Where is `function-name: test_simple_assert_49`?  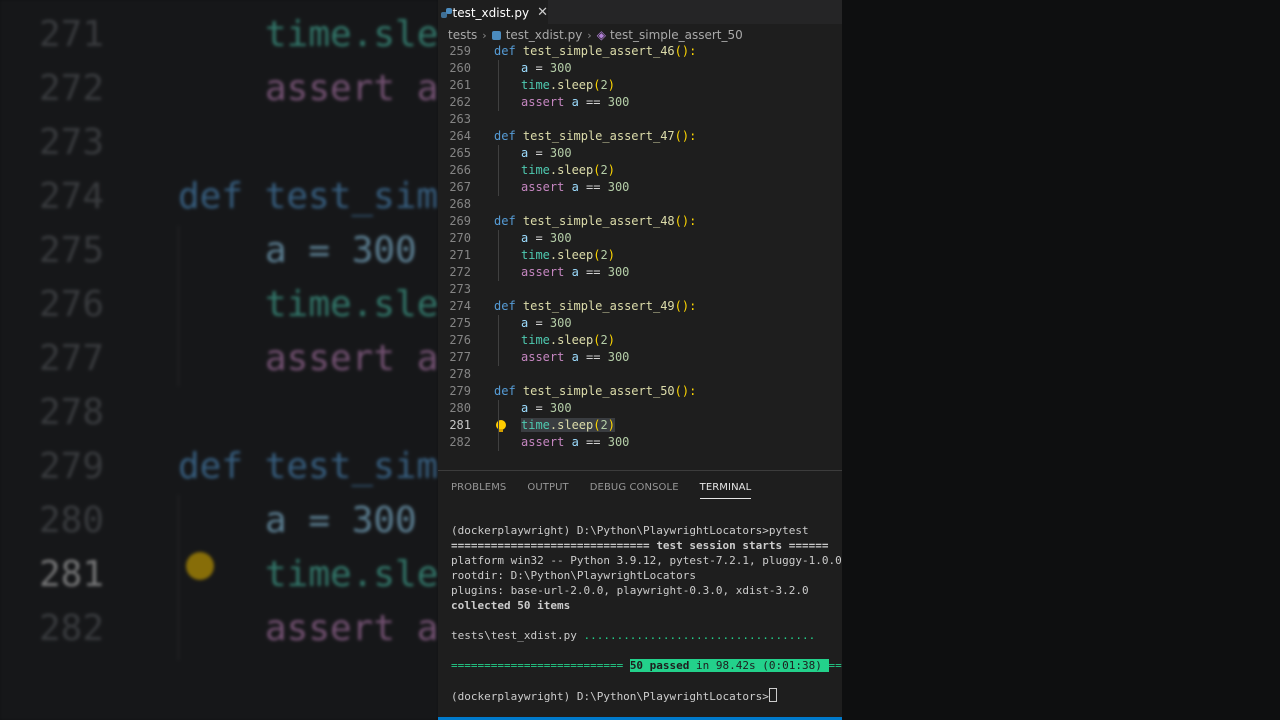 function-name: test_simple_assert_49 is located at coordinates (598, 306).